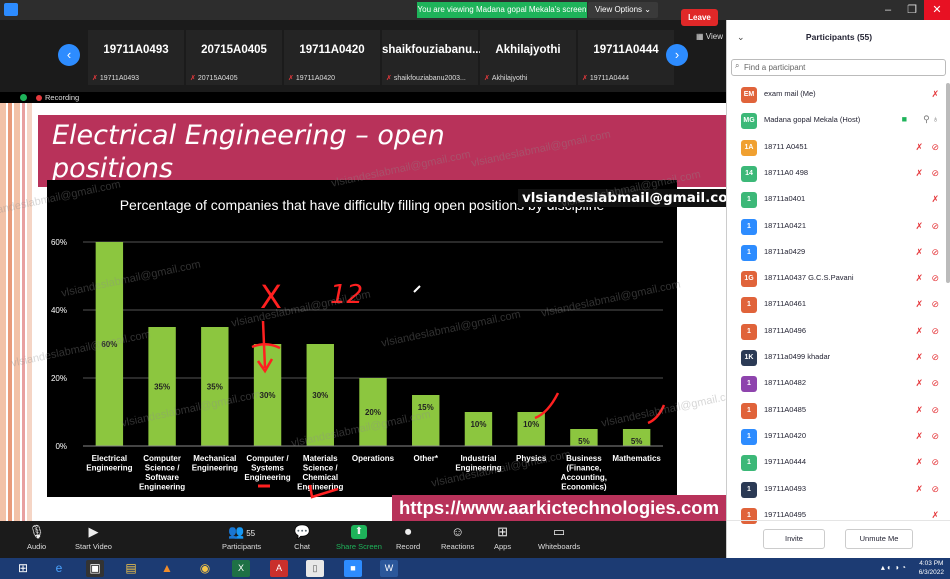 This screenshot has height=579, width=950. Describe the element at coordinates (838, 67) in the screenshot. I see `participant-search-input: Find a participant` at that location.